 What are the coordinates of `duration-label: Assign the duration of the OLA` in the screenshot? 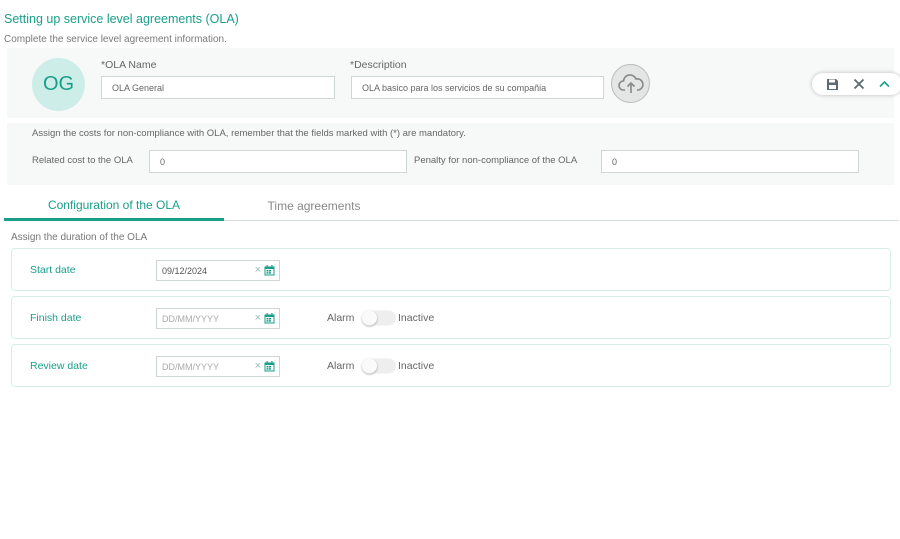 It's located at (79, 237).